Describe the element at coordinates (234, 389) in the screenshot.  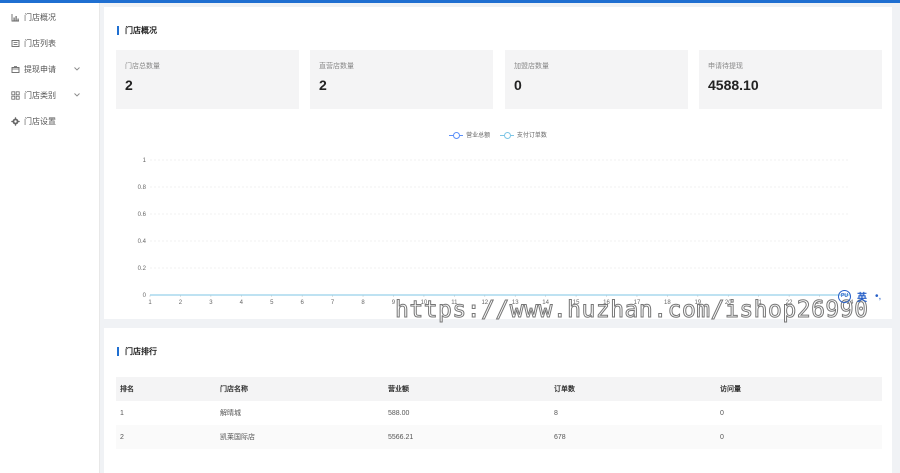
I see `column-header-store-name: 门店名称` at that location.